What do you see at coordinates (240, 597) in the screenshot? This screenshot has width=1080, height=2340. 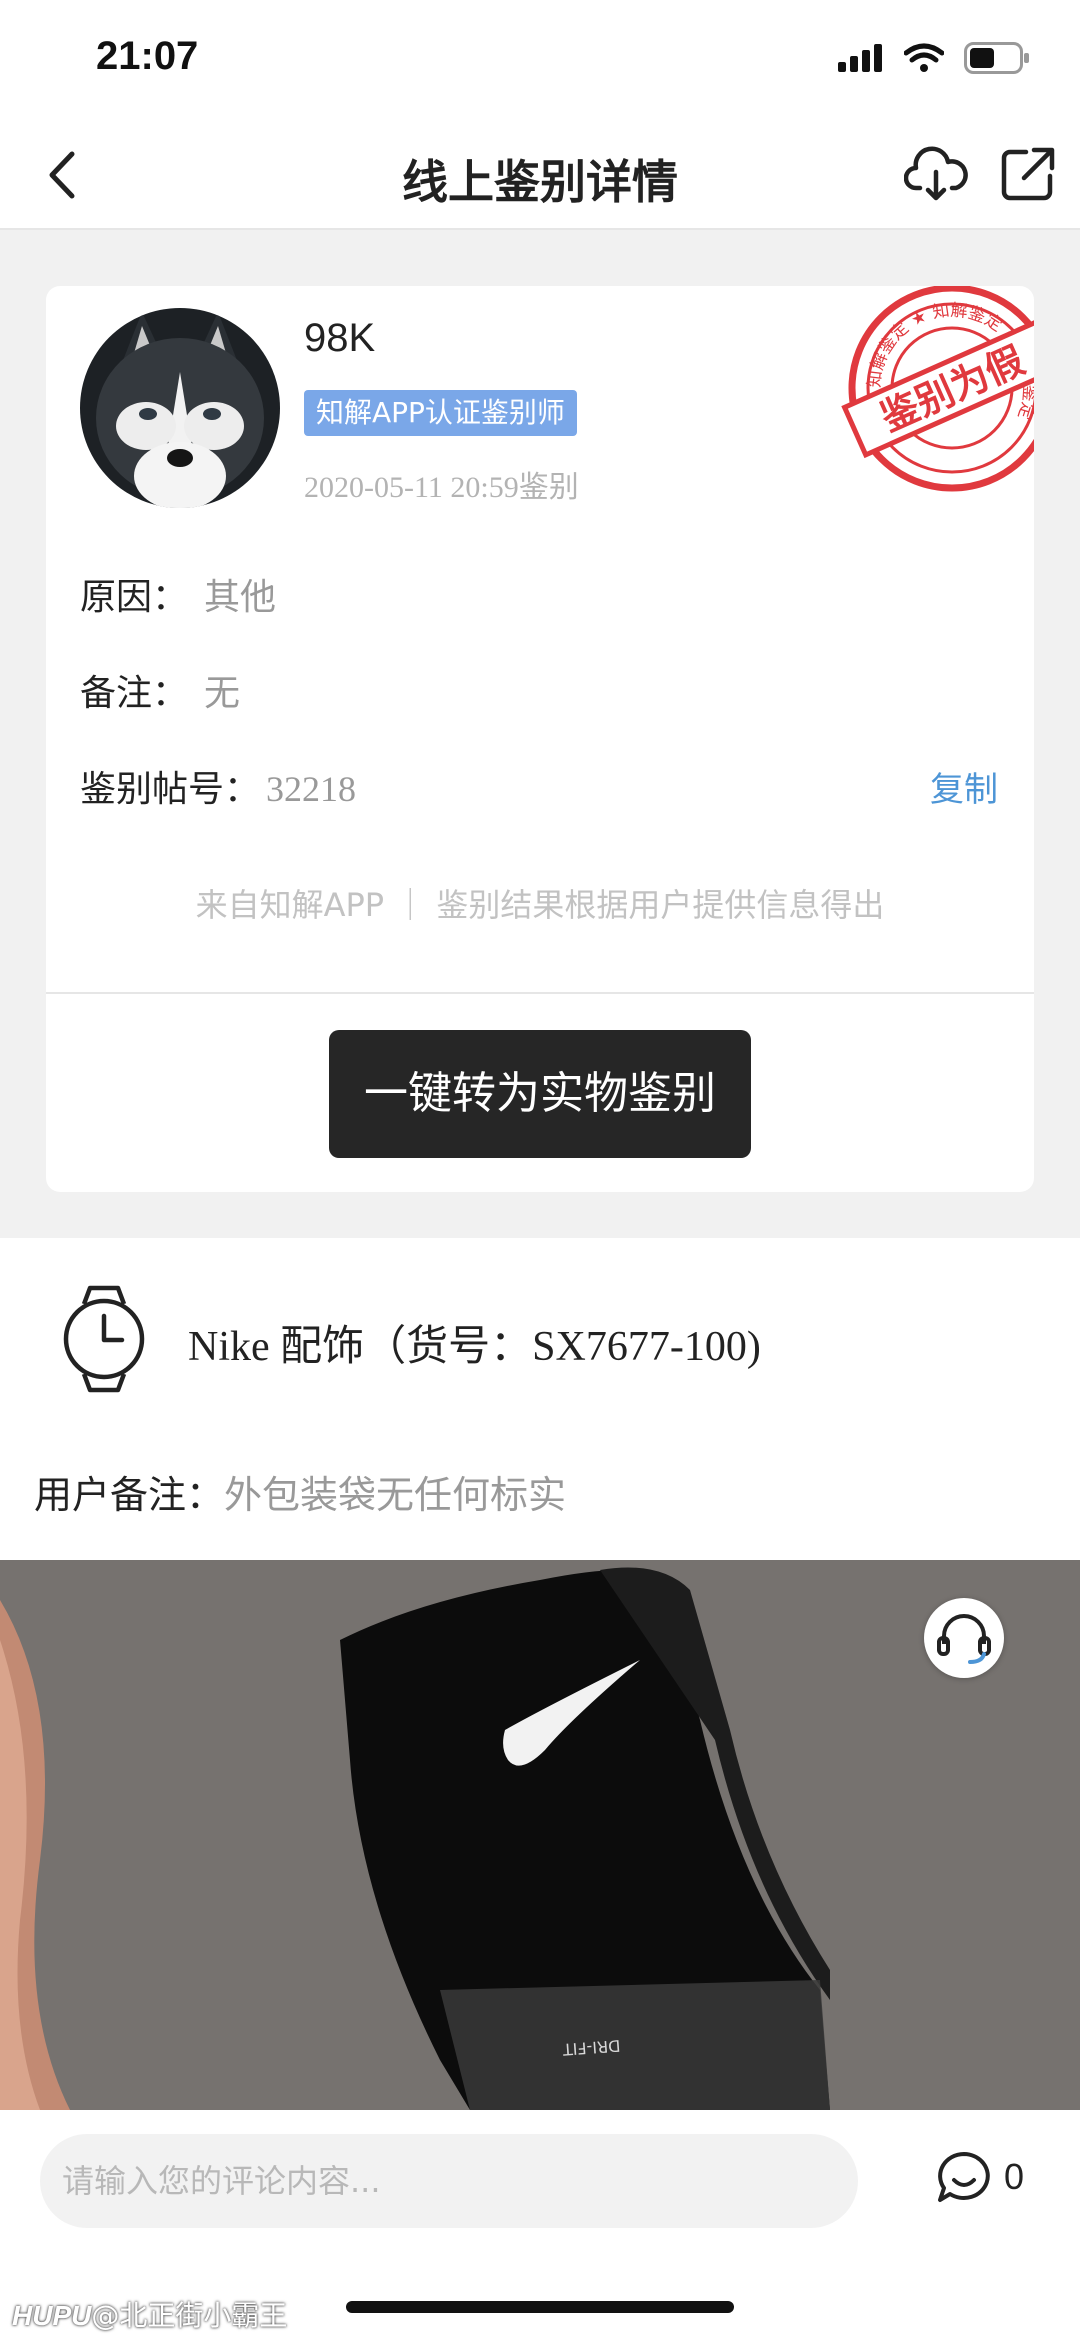 I see `reason-value: 其他` at bounding box center [240, 597].